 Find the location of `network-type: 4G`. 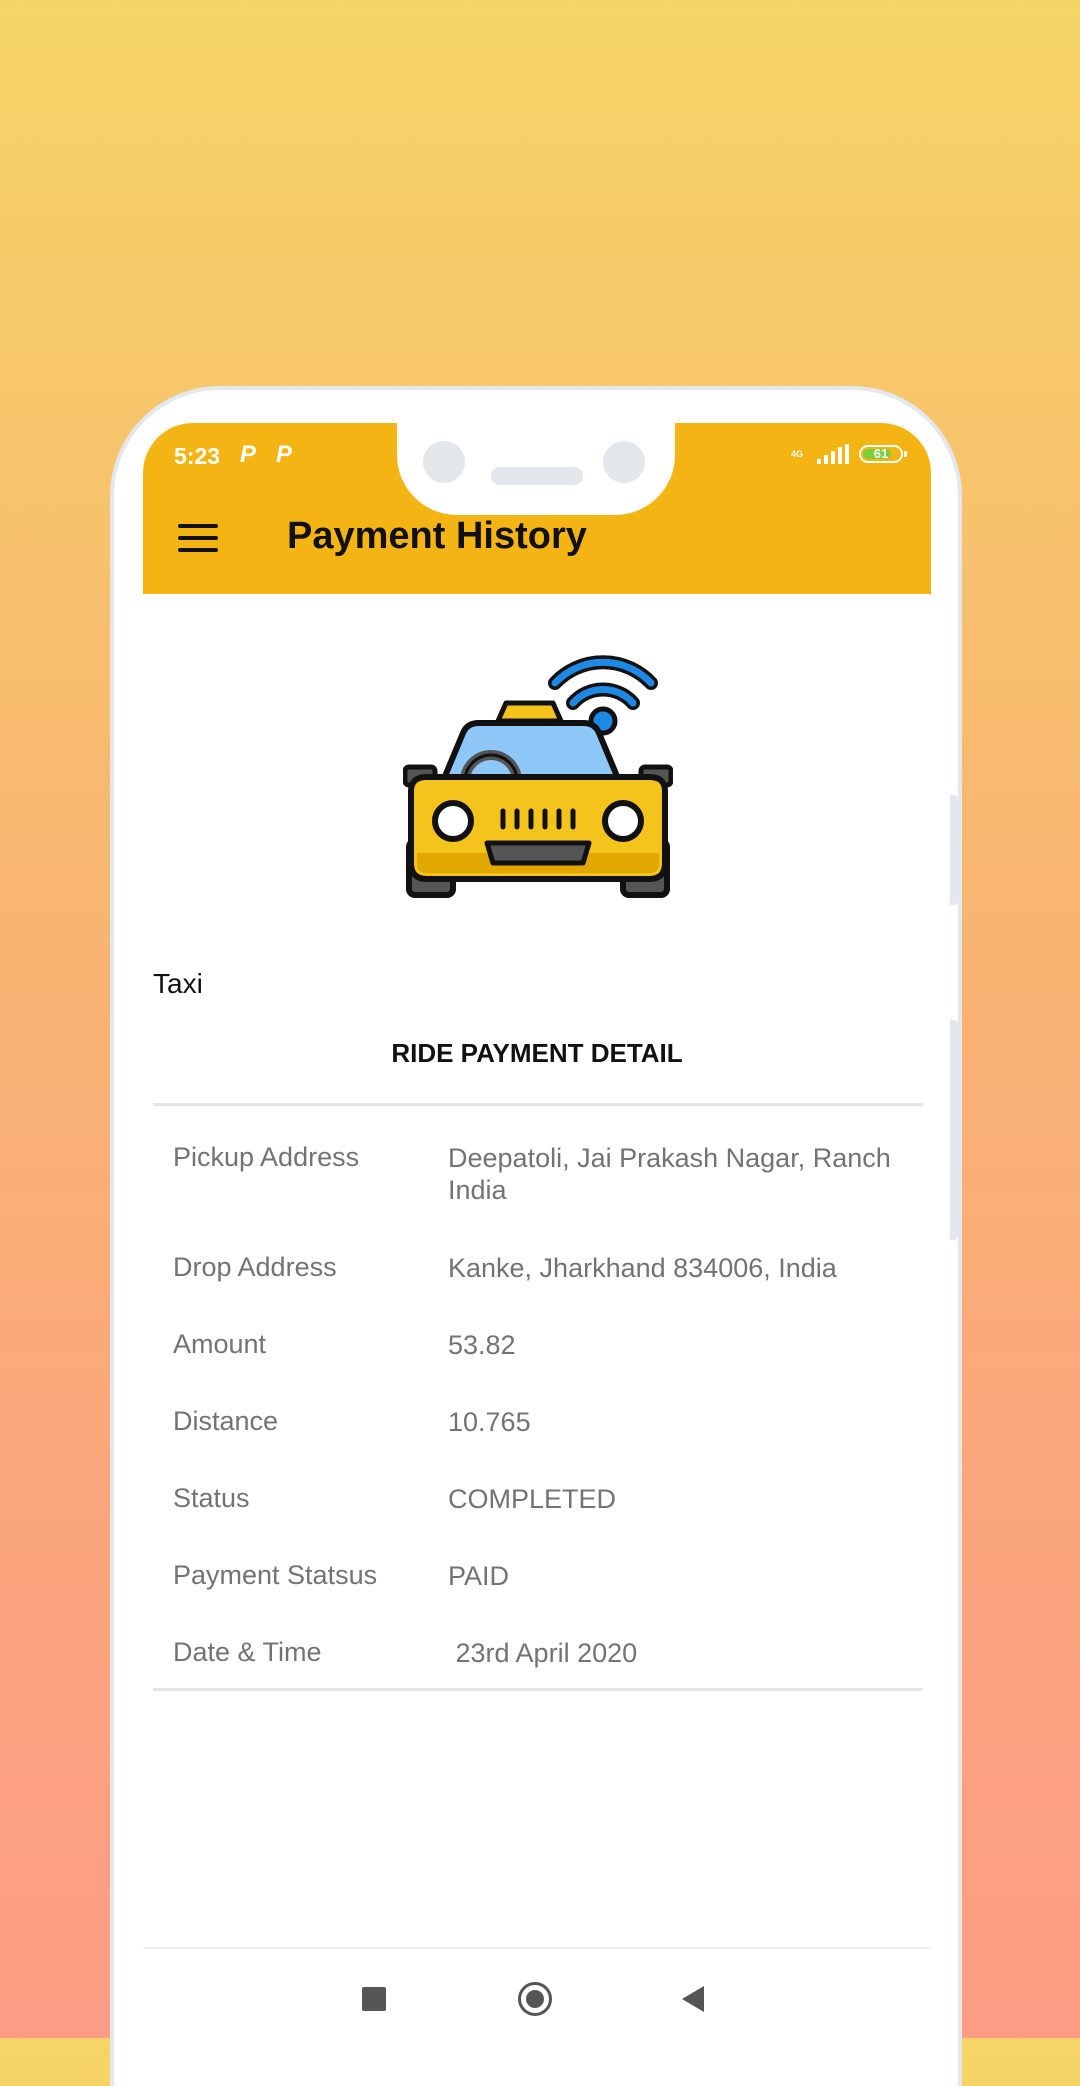

network-type: 4G is located at coordinates (797, 453).